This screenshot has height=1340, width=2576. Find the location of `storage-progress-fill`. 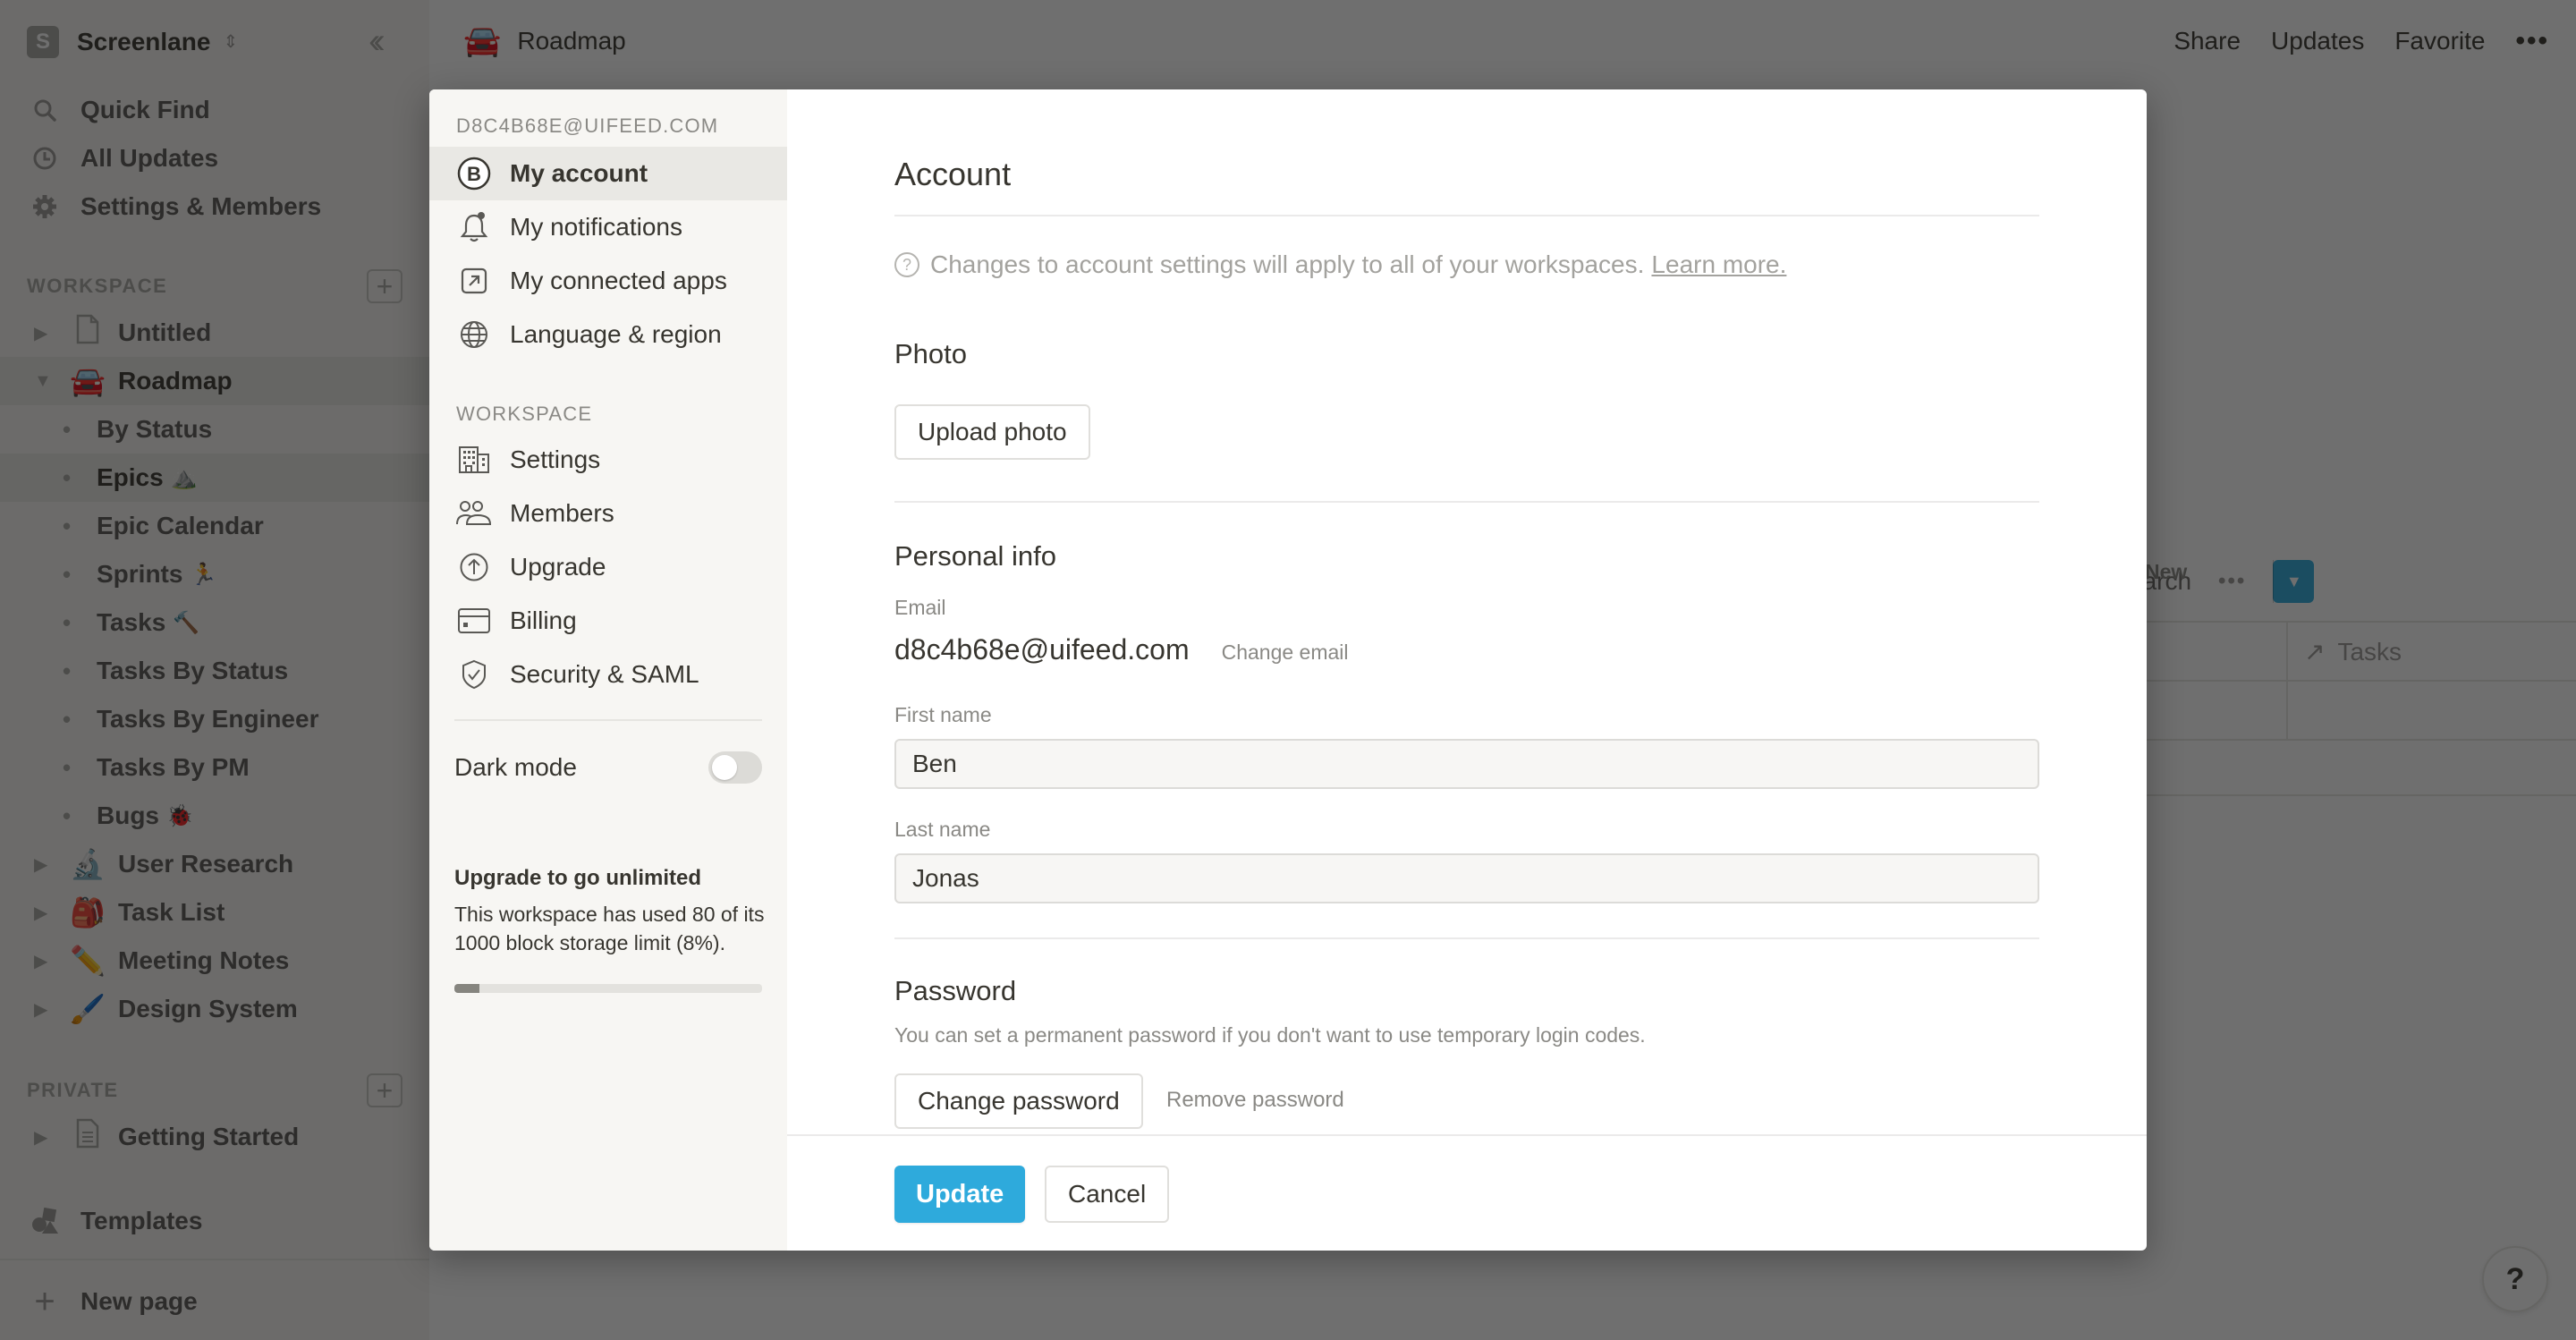

storage-progress-fill is located at coordinates (466, 989).